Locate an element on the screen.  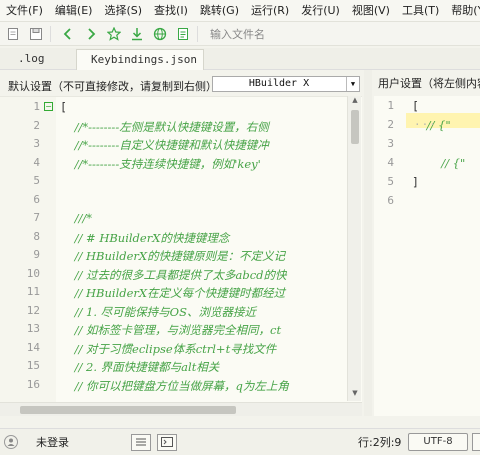
menu-item: 视图(V) is located at coordinates (371, 10).